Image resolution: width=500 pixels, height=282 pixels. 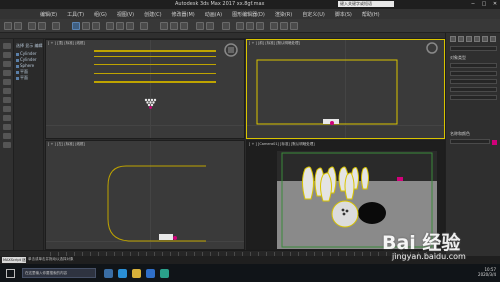 What do you see at coordinates (461, 39) in the screenshot?
I see `modify-tab-icon` at bounding box center [461, 39].